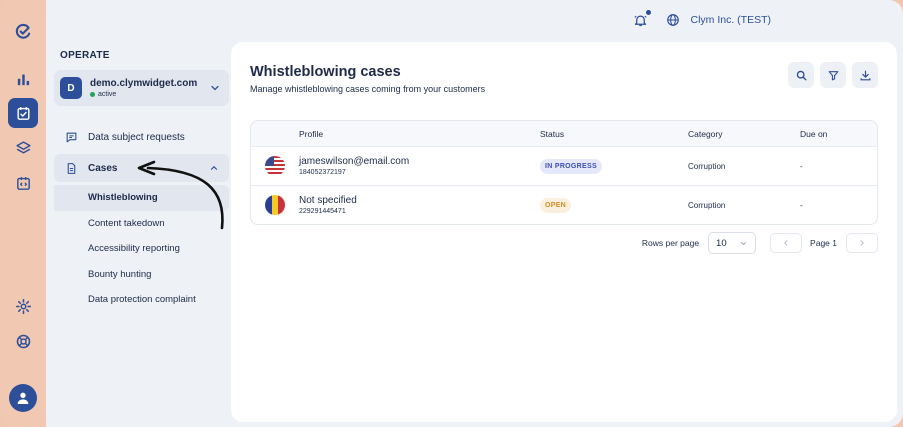 Image resolution: width=903 pixels, height=427 pixels. I want to click on status-badge: OPEN, so click(556, 205).